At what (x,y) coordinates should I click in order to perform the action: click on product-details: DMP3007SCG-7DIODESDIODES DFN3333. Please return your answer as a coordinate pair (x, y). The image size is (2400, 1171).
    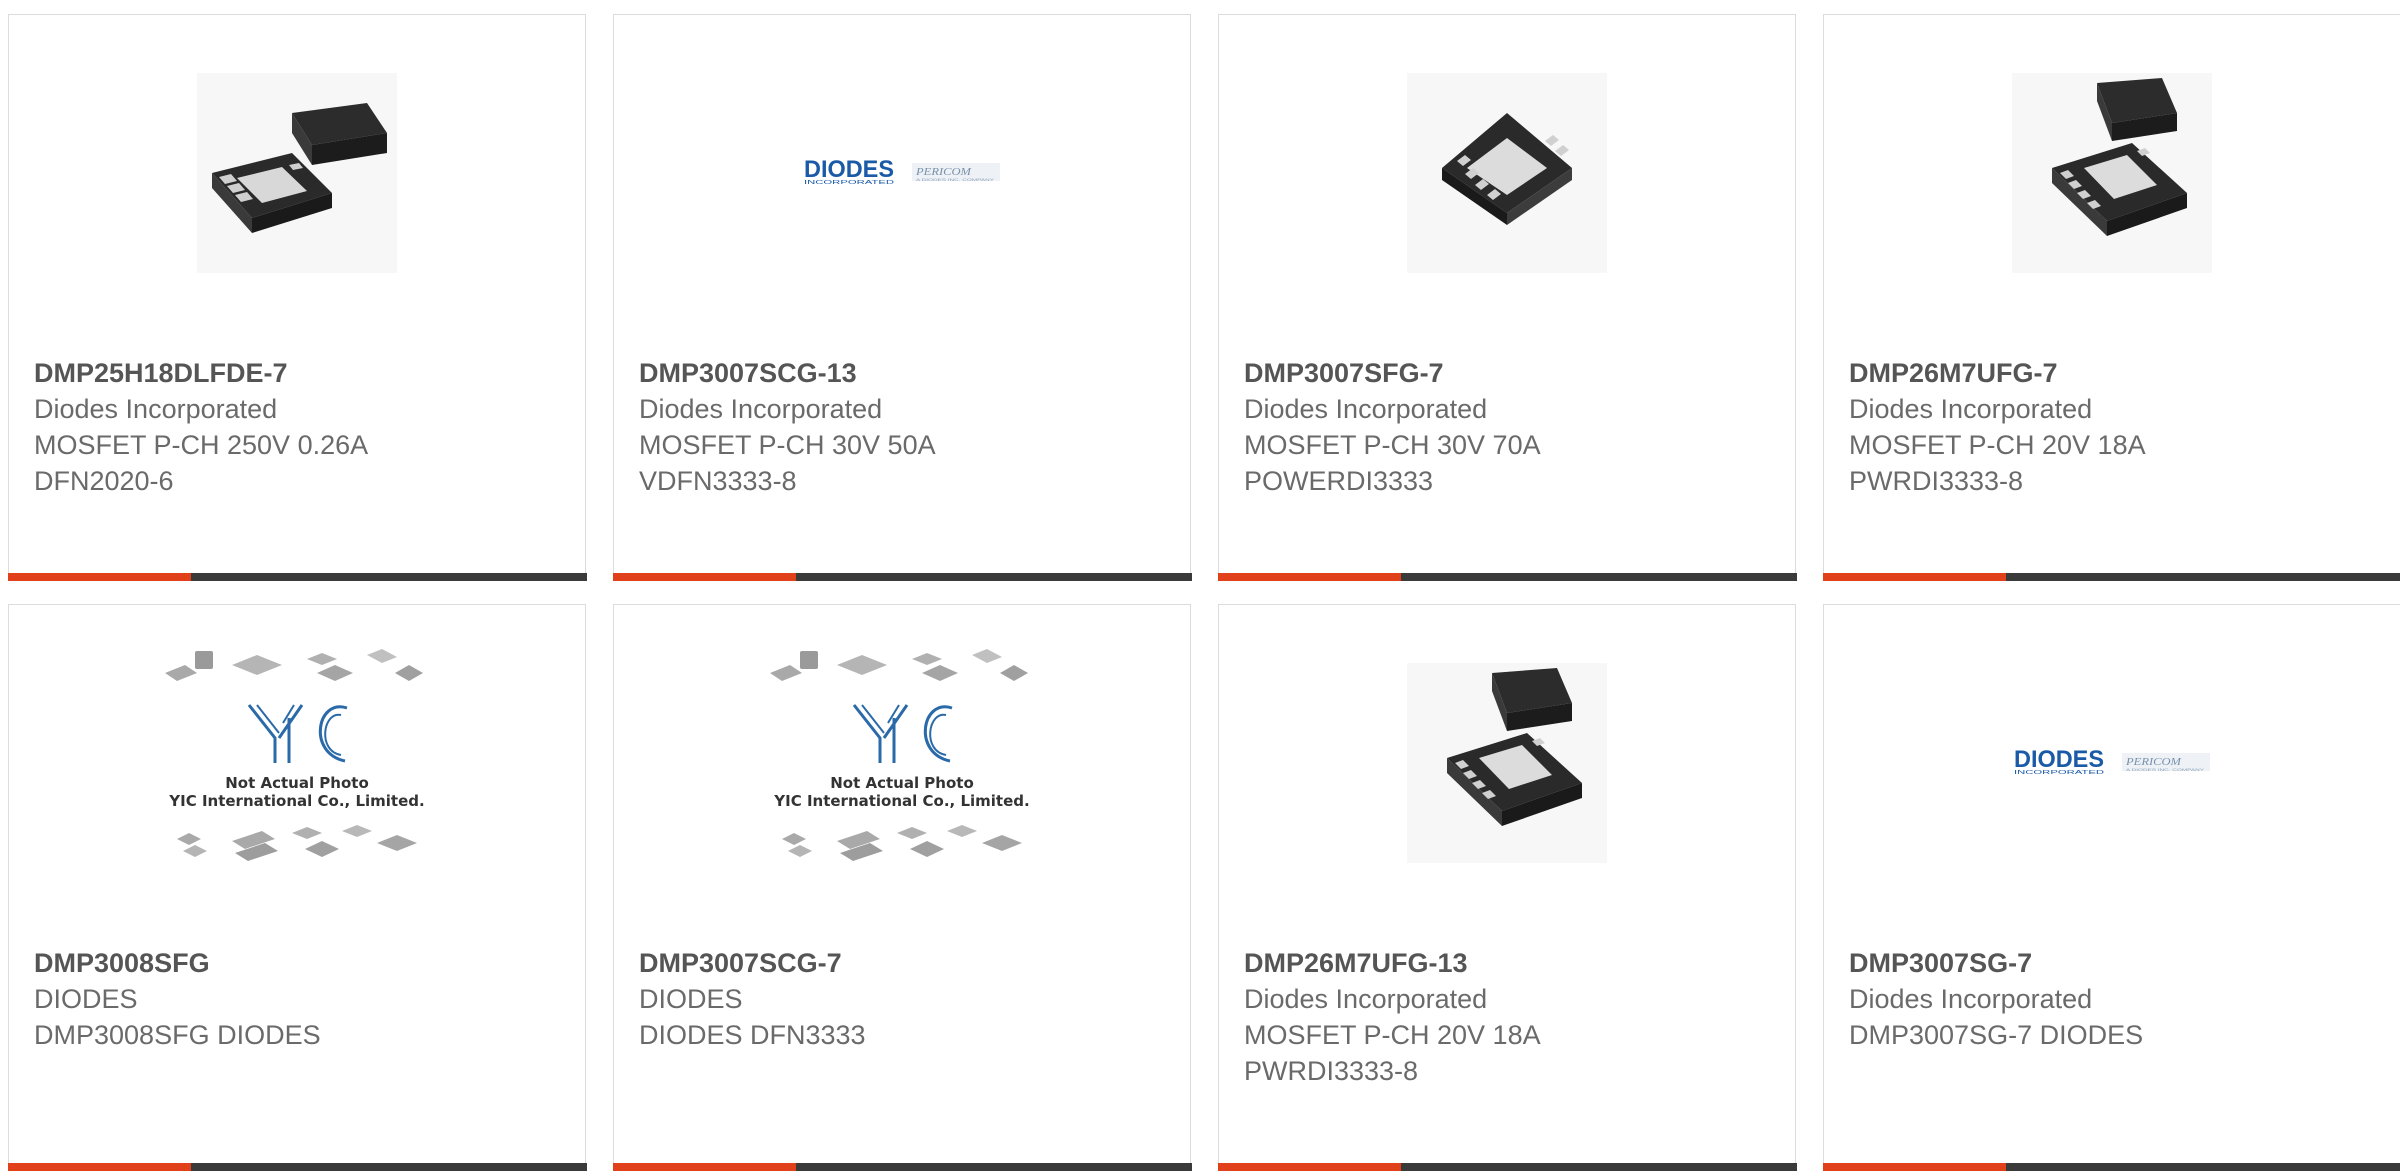
    Looking at the image, I should click on (904, 999).